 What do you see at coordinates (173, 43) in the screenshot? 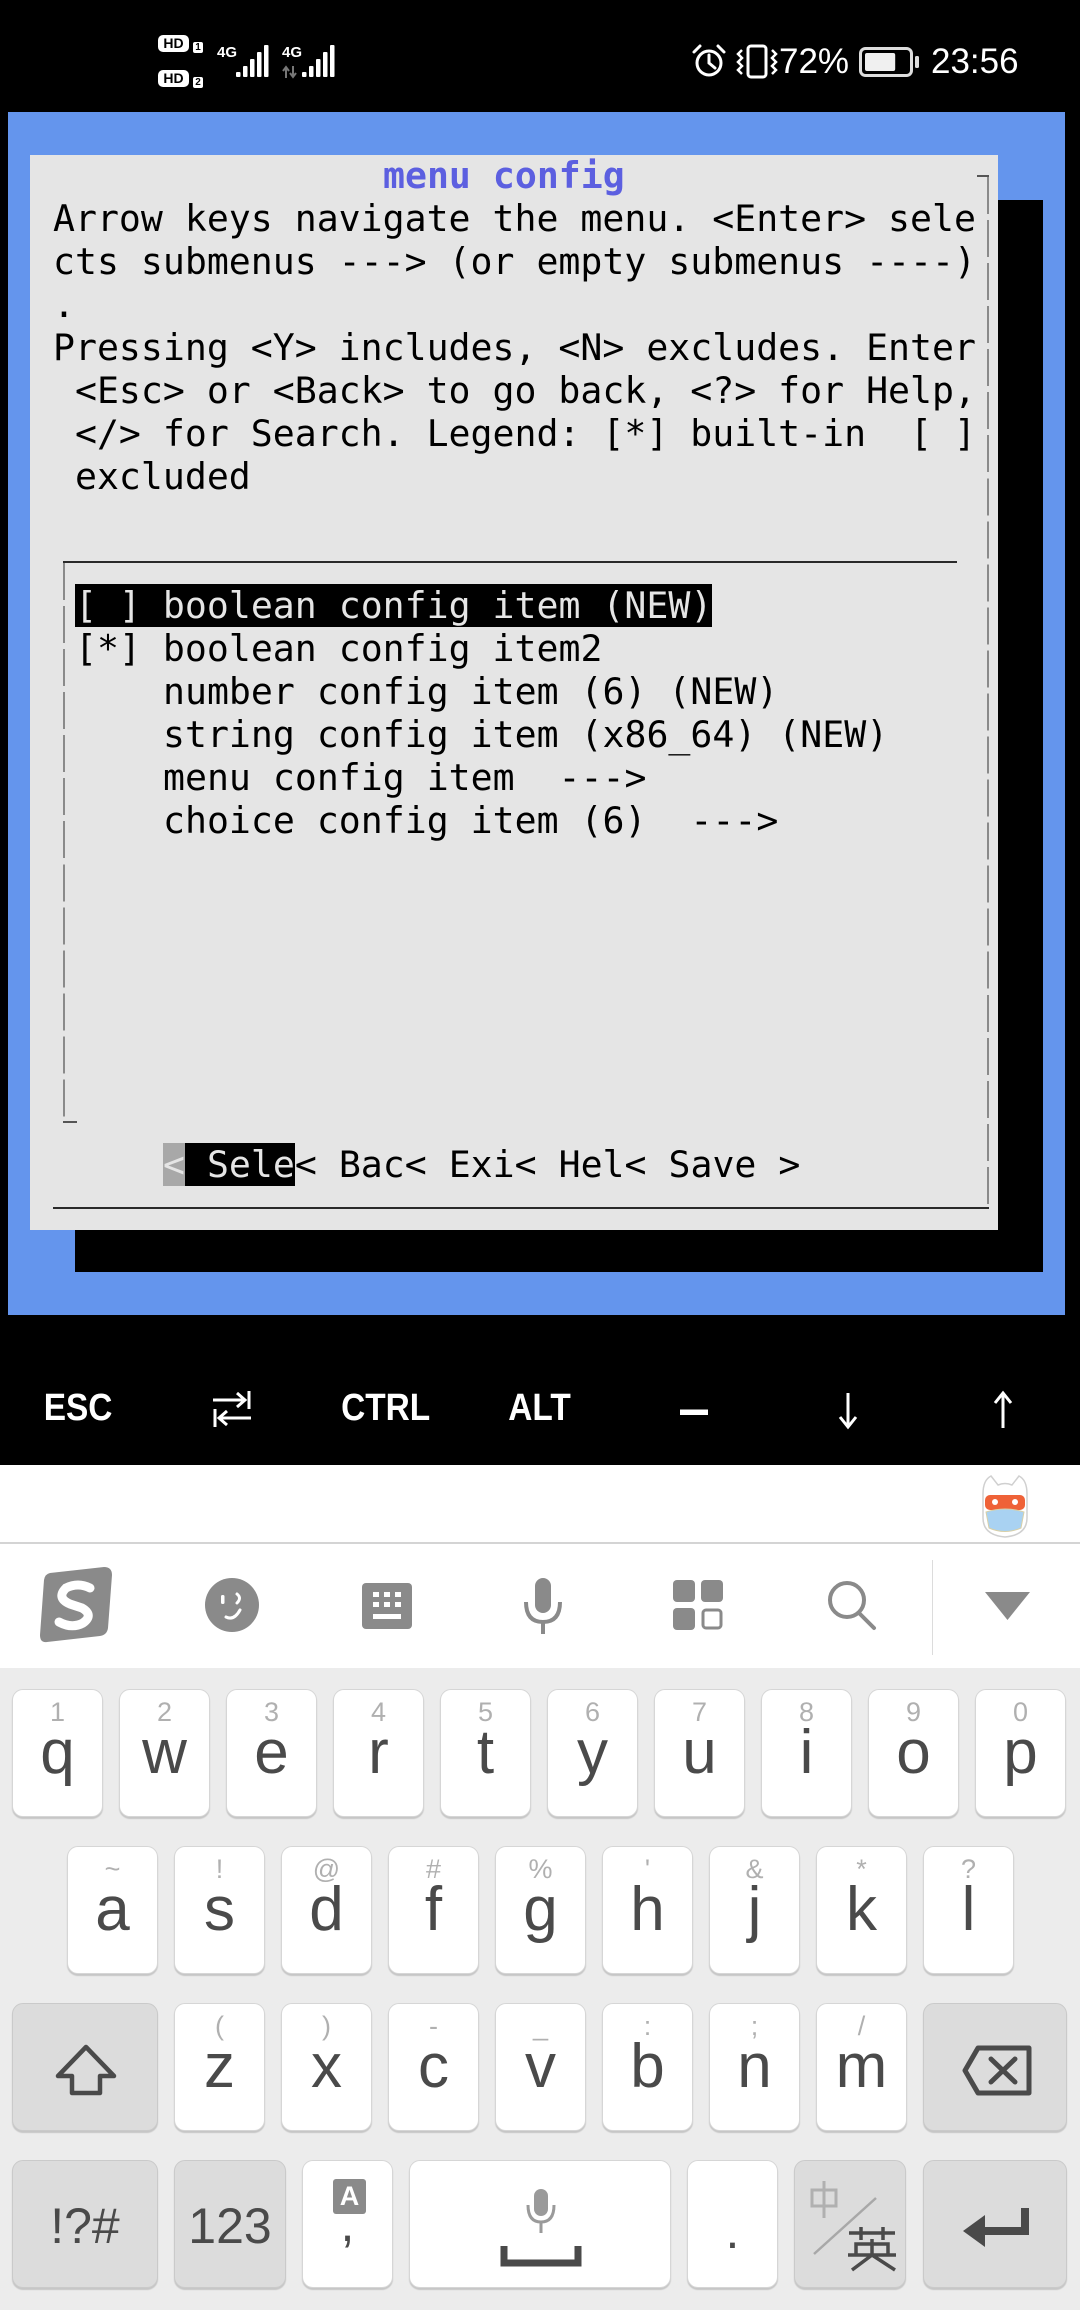
I see `hd-voice-badge-1: HD` at bounding box center [173, 43].